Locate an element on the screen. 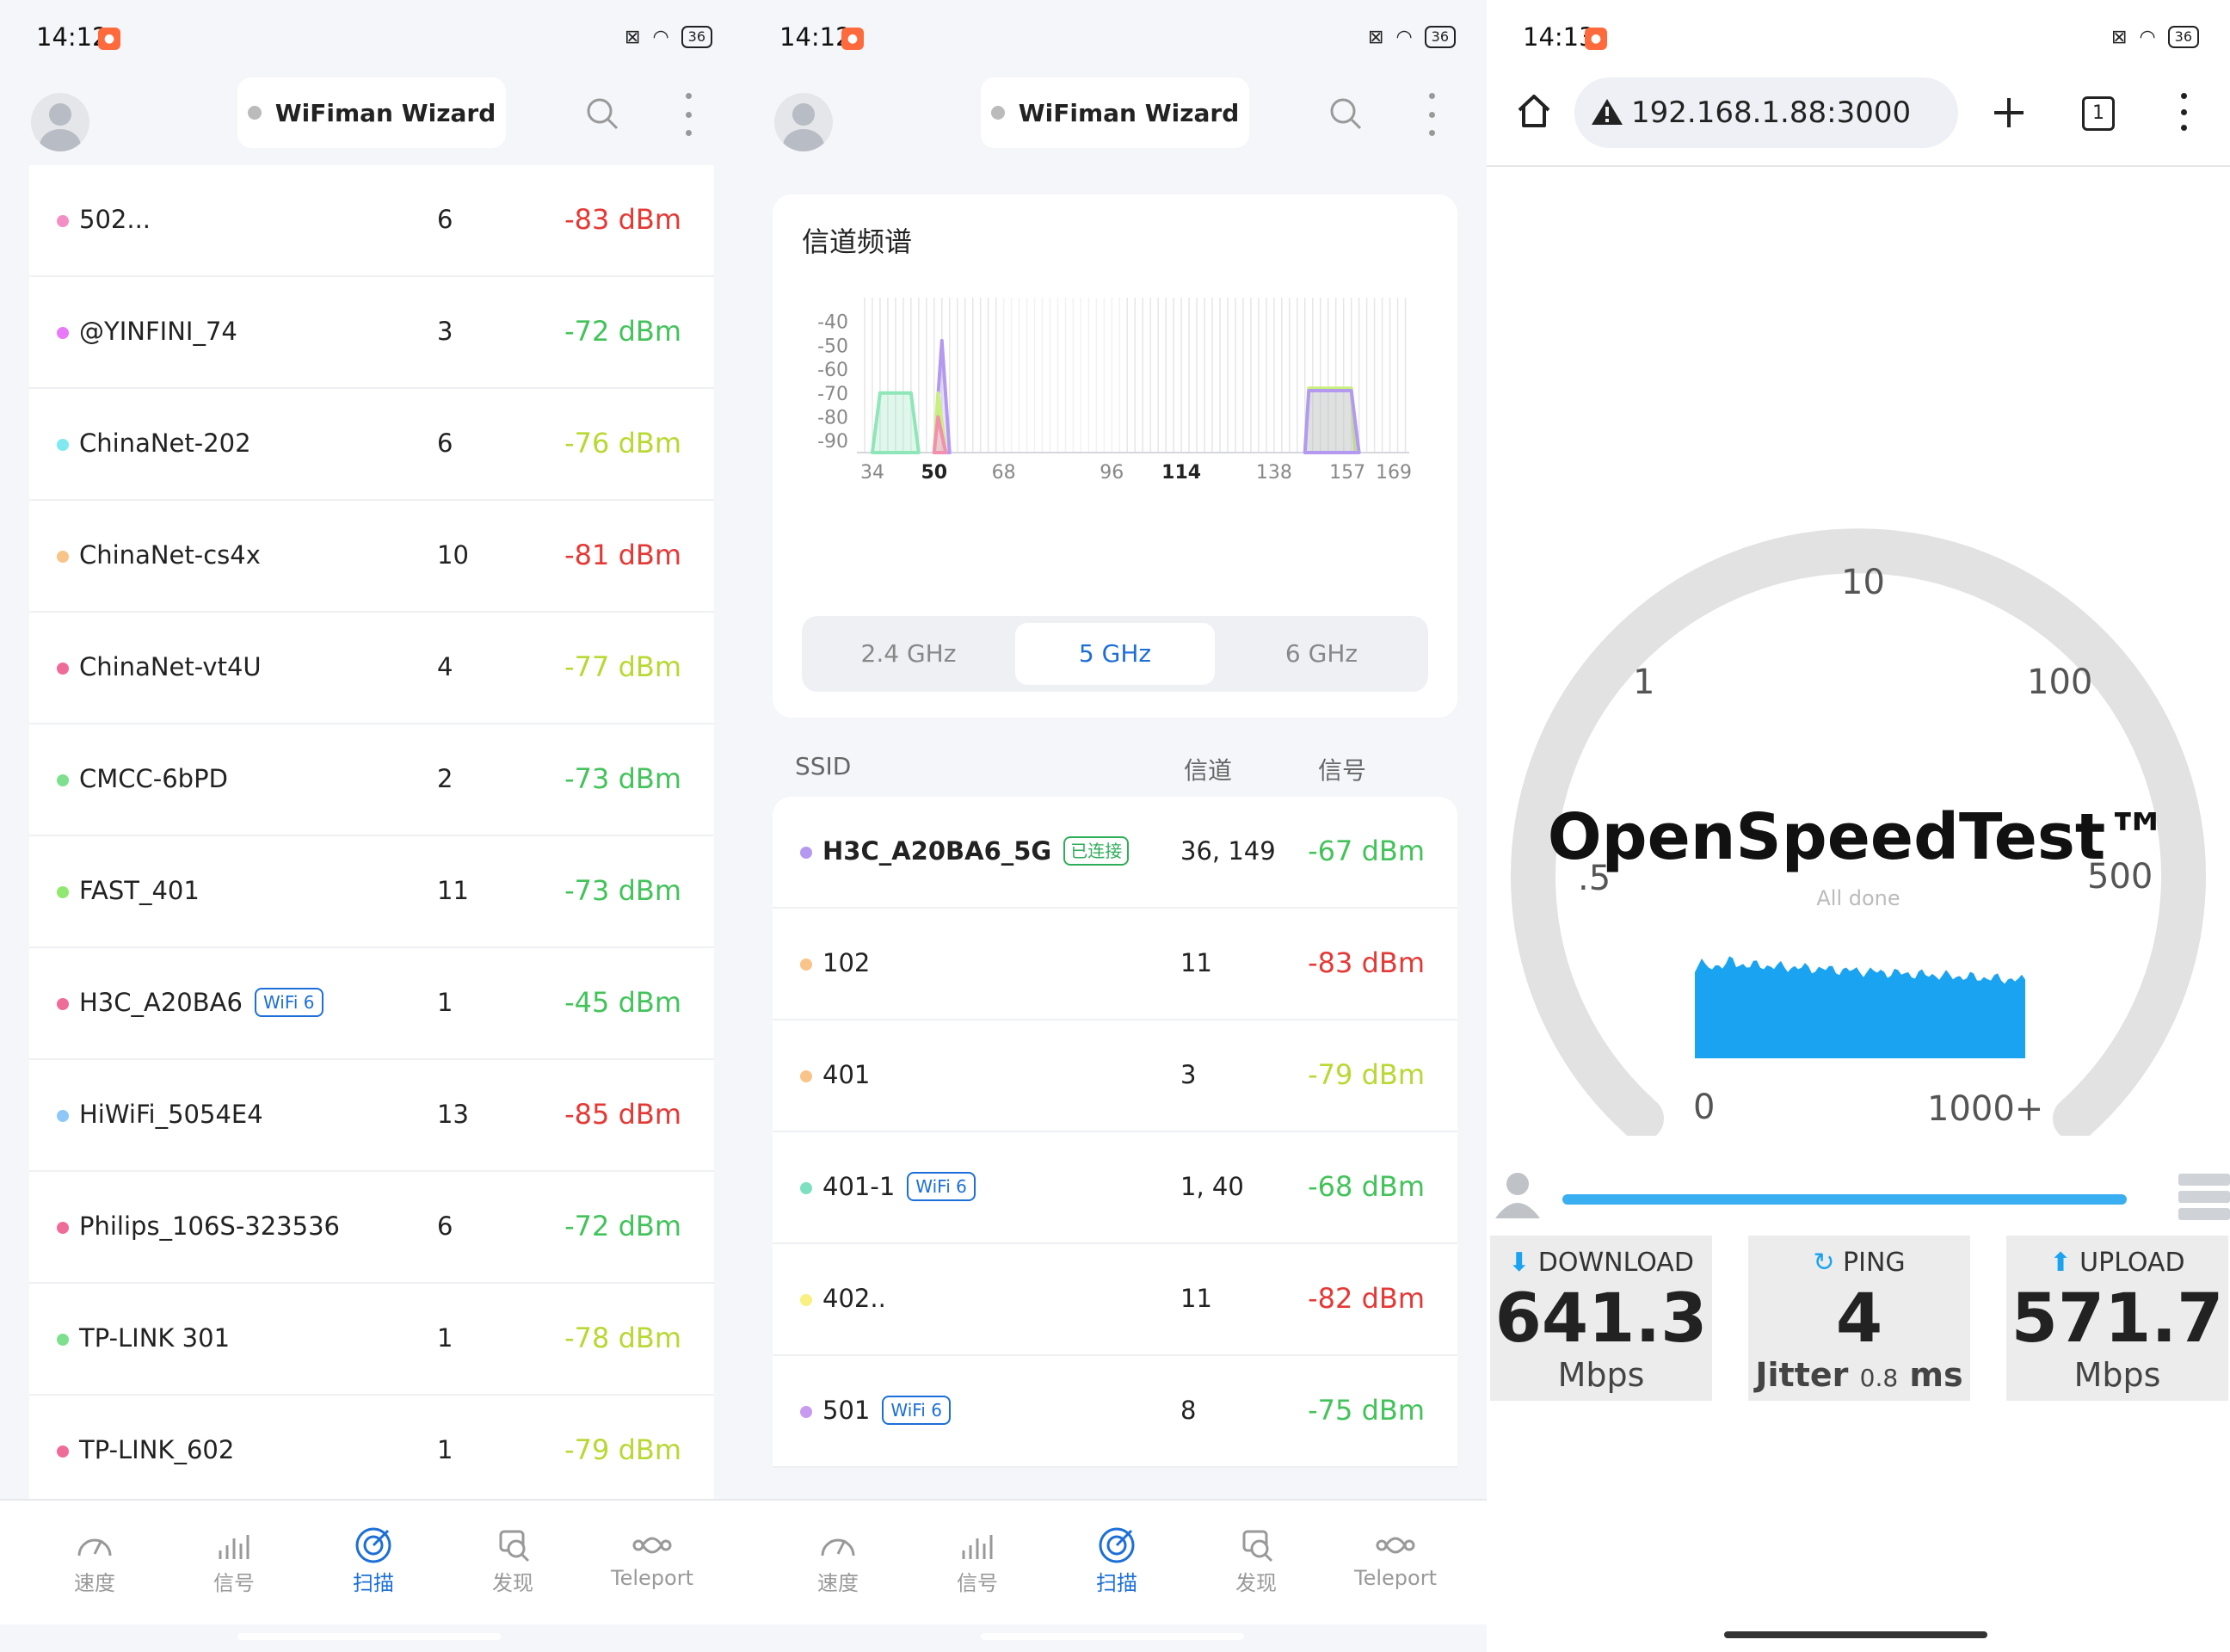 The height and width of the screenshot is (1652, 2230). ping-card: ↻ PING 4 Jitter 0.8 ms is located at coordinates (1859, 1318).